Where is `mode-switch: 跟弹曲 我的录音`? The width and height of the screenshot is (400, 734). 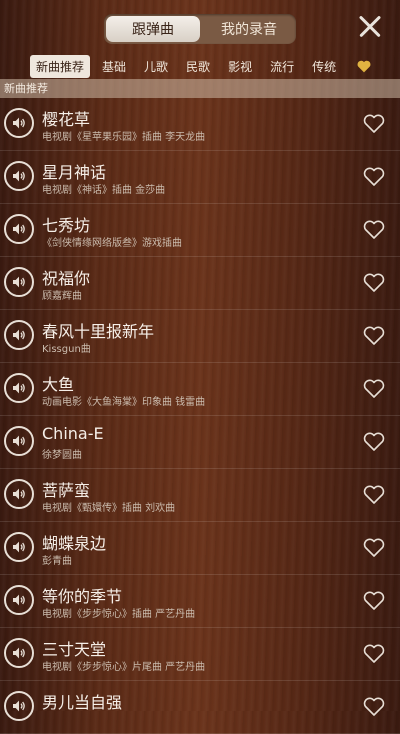
mode-switch: 跟弹曲 我的录音 is located at coordinates (200, 29).